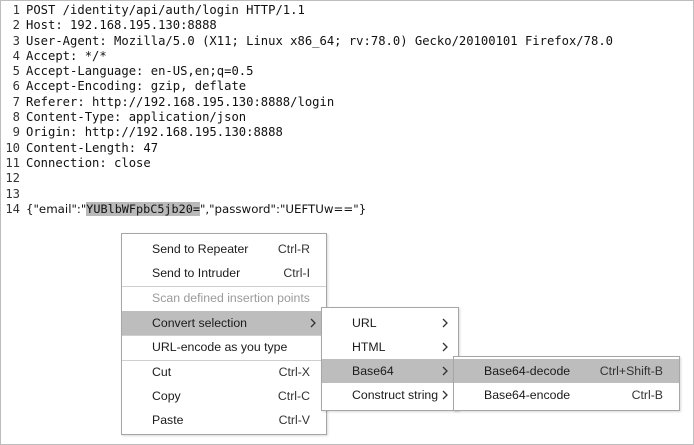 This screenshot has width=694, height=445. Describe the element at coordinates (347, 132) in the screenshot. I see `editor-line: 9 Origin: http://192.168.195.130:8888` at that location.